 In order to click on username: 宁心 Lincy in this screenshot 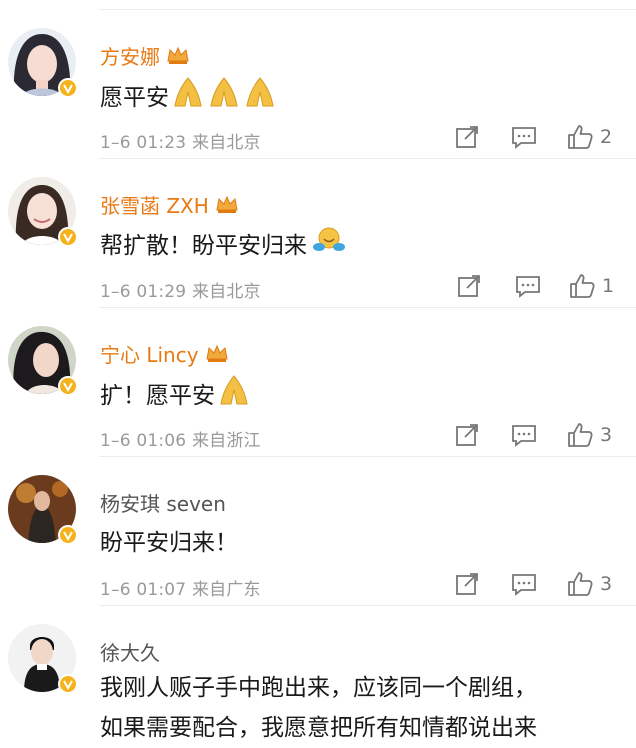, I will do `click(149, 353)`.